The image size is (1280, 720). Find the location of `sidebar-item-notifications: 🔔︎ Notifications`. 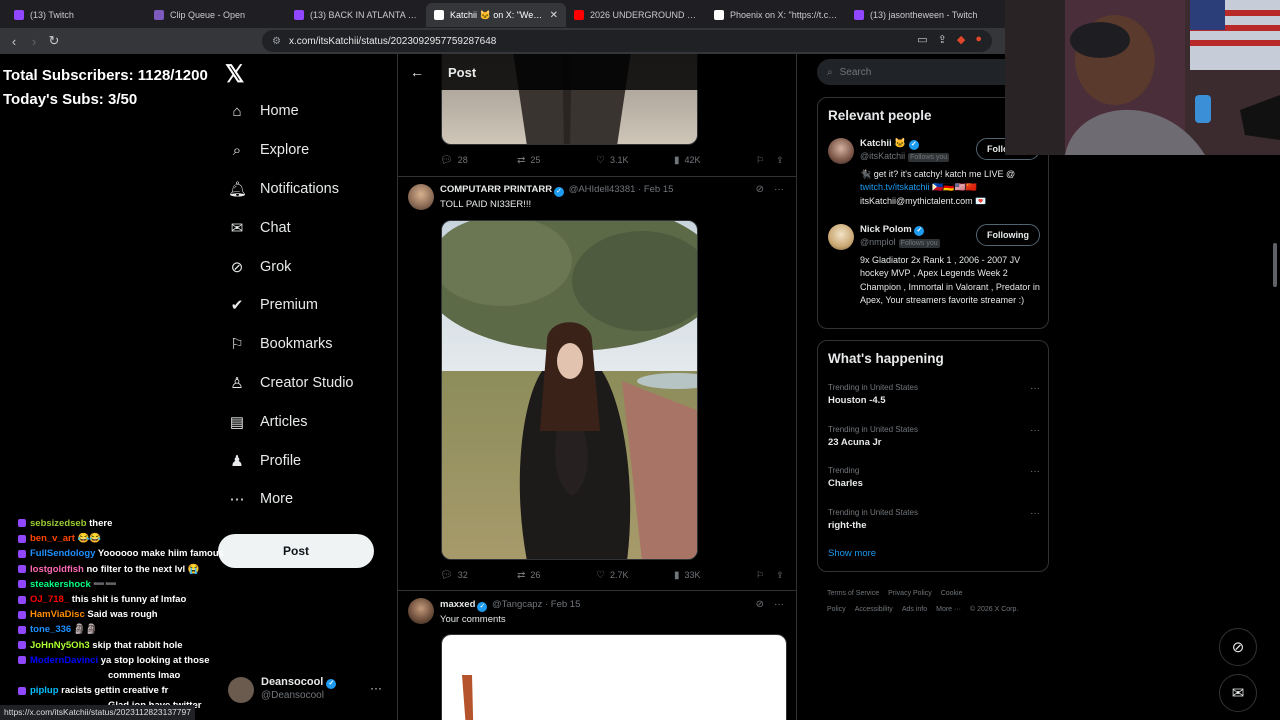

sidebar-item-notifications: 🔔︎ Notifications is located at coordinates (289, 189).